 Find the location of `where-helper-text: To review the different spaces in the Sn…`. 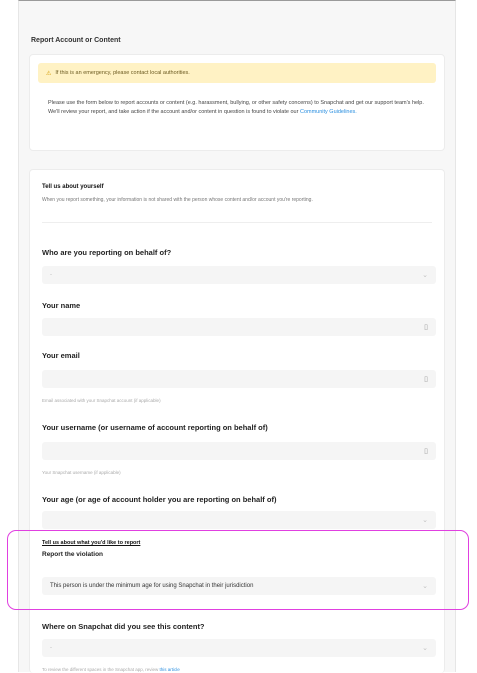

where-helper-text: To review the different spaces in the Sn… is located at coordinates (101, 669).